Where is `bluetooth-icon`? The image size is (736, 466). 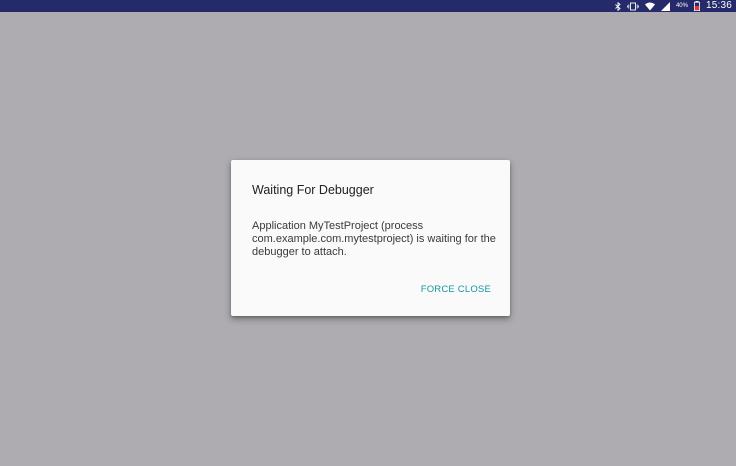
bluetooth-icon is located at coordinates (618, 6).